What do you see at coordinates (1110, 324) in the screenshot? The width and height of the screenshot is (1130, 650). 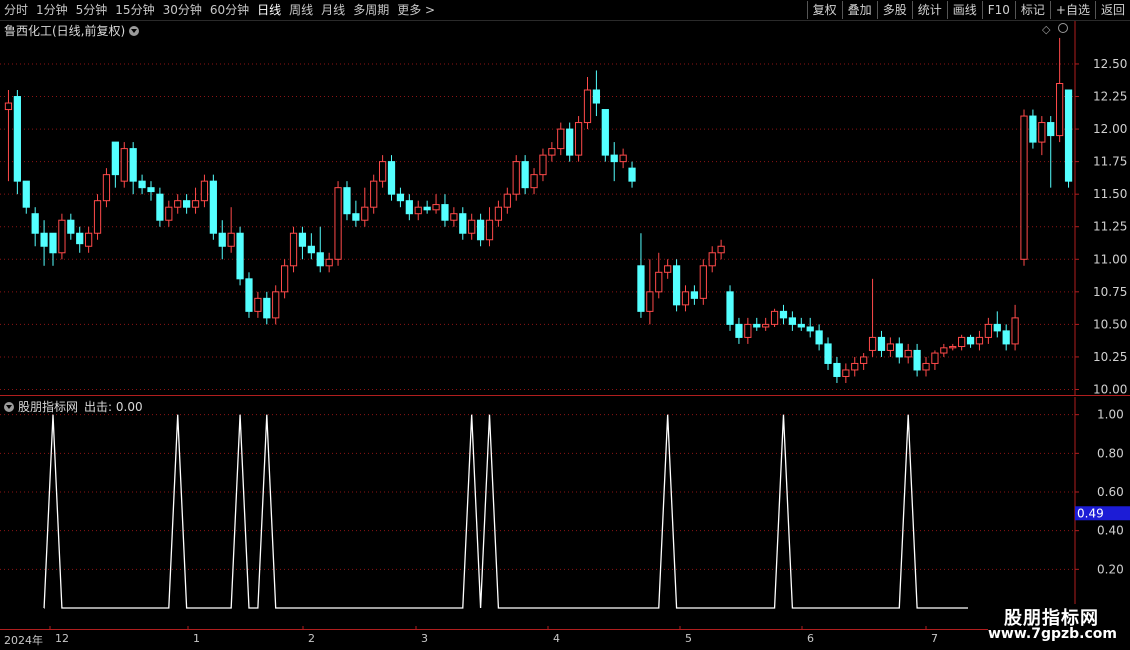 I see `price-tick-label: 10.50` at bounding box center [1110, 324].